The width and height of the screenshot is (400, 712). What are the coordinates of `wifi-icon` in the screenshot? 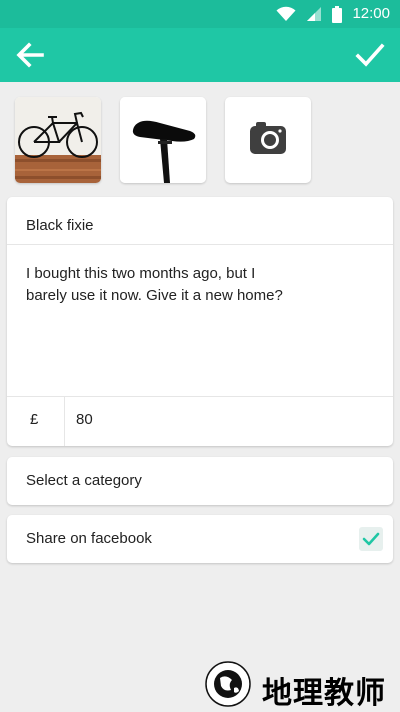 It's located at (286, 13).